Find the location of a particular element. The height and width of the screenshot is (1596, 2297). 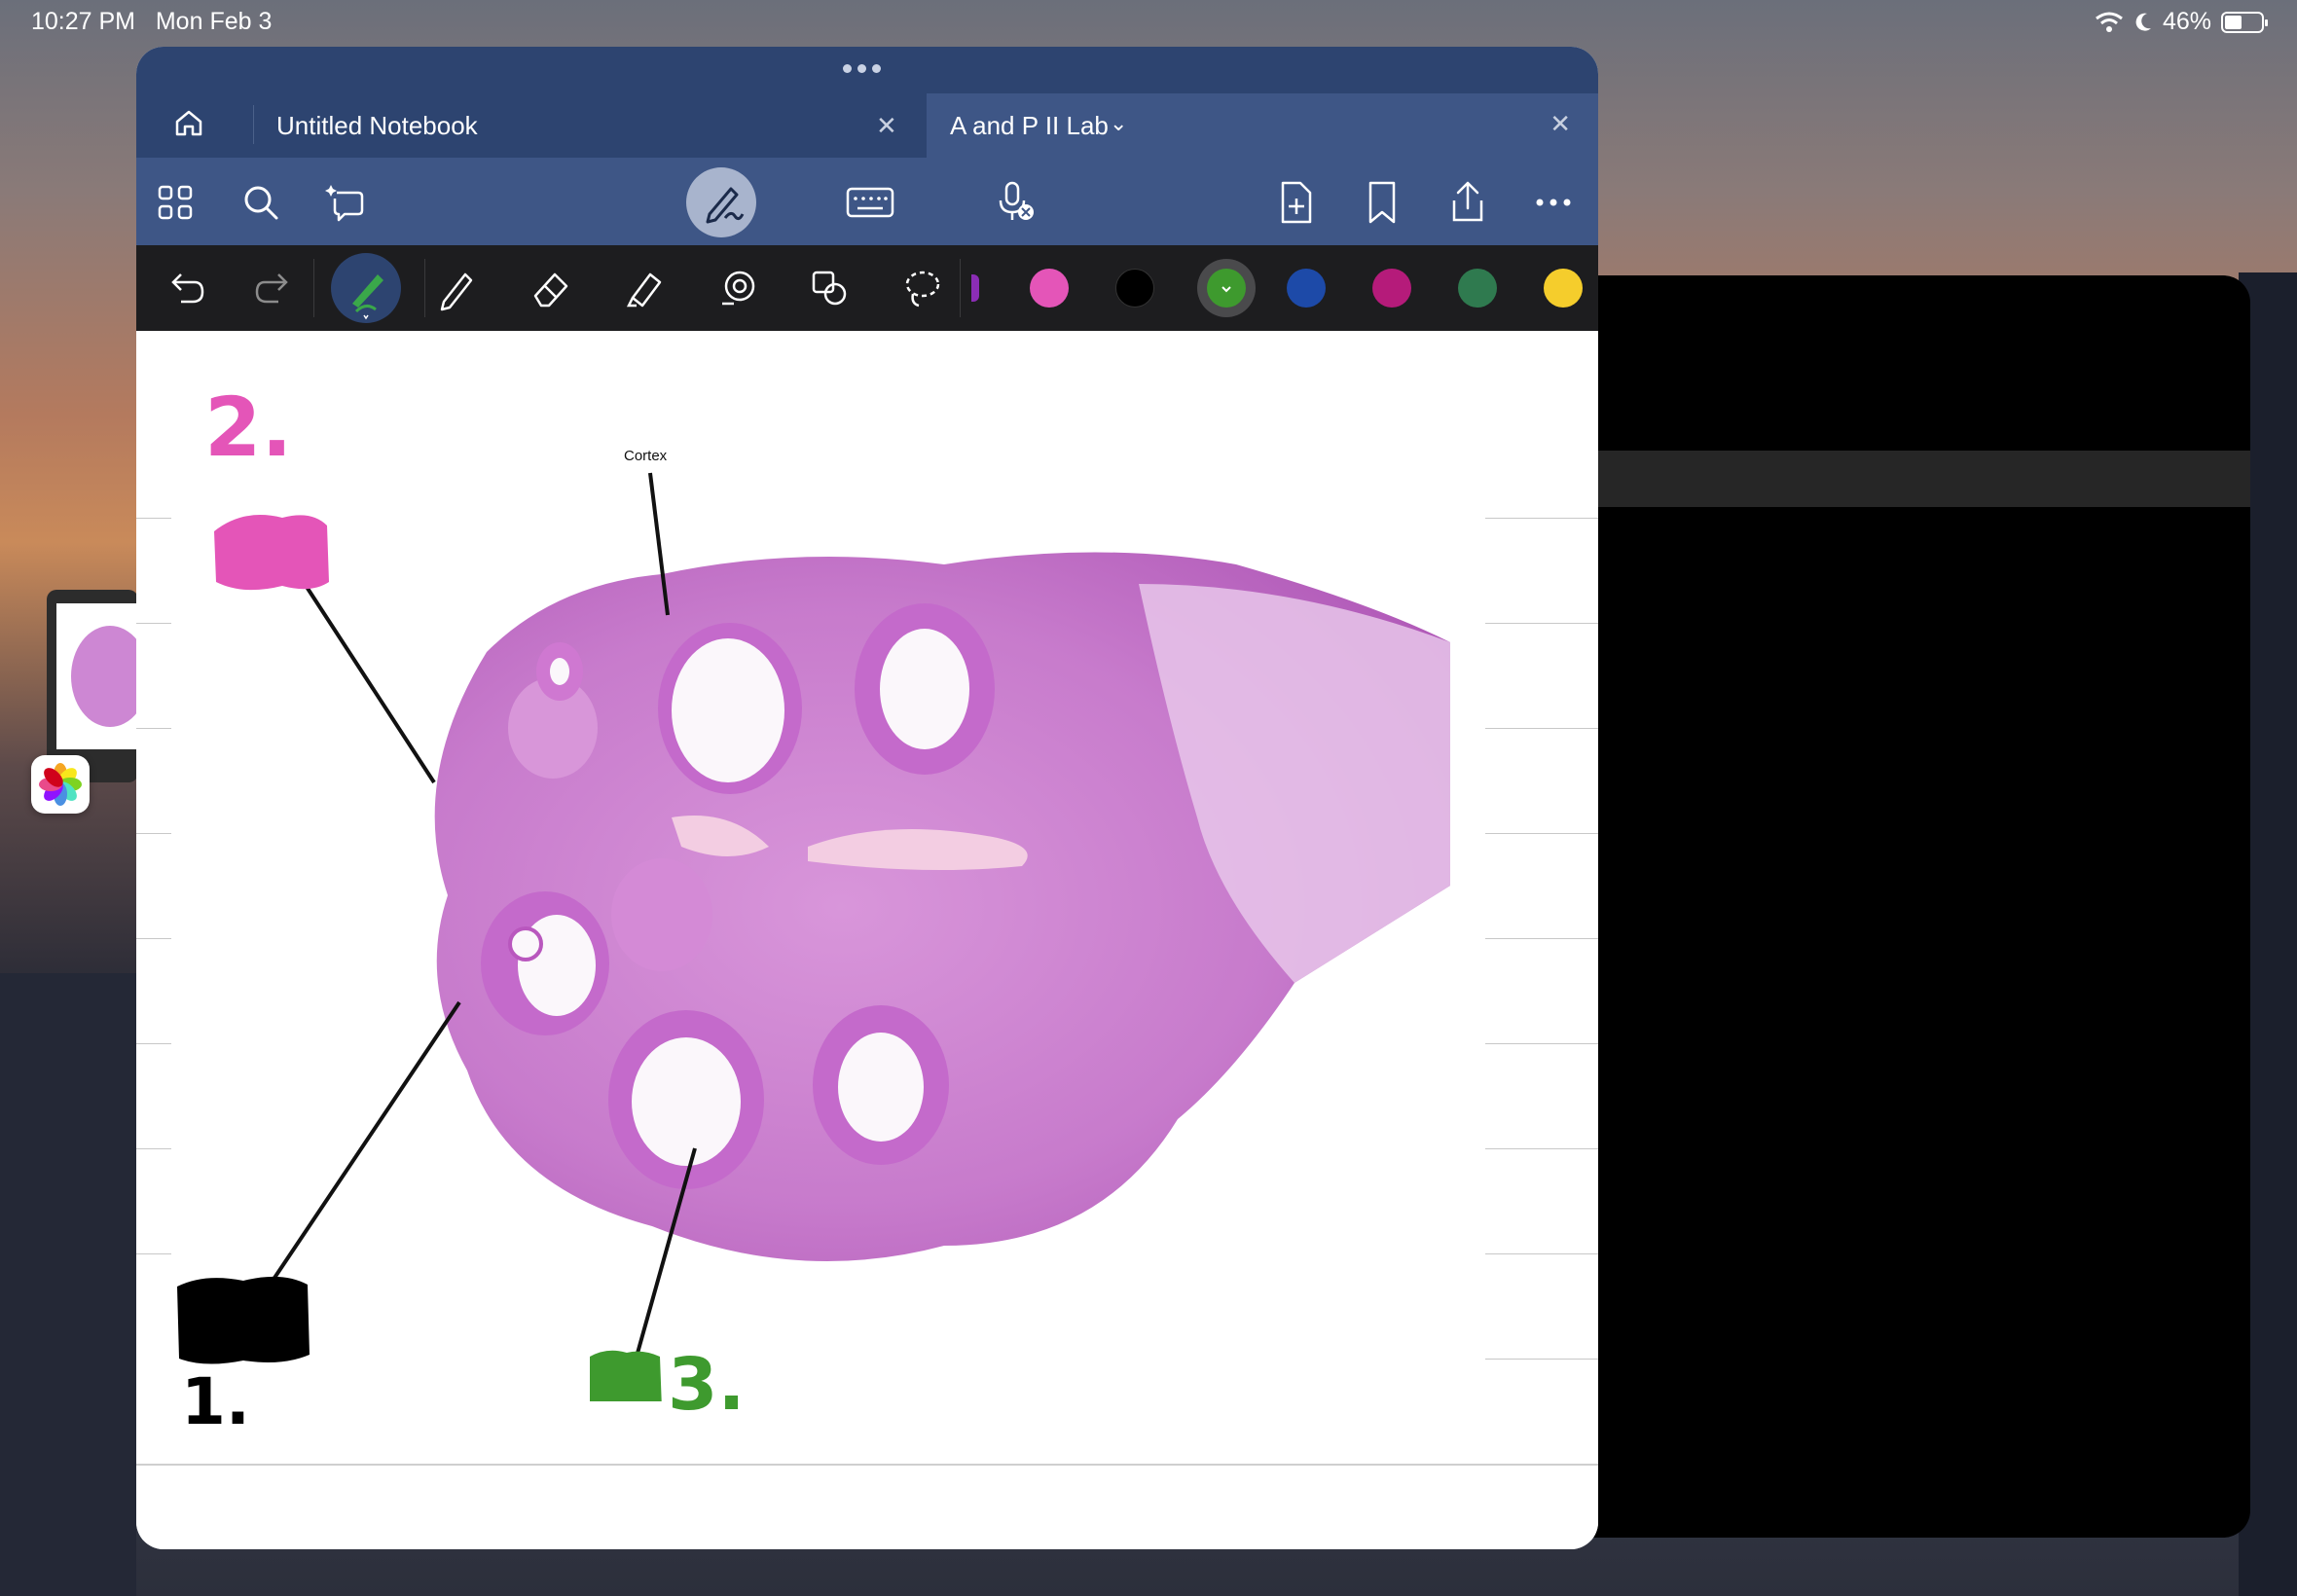

color-swatch-dark-green is located at coordinates (1477, 288).